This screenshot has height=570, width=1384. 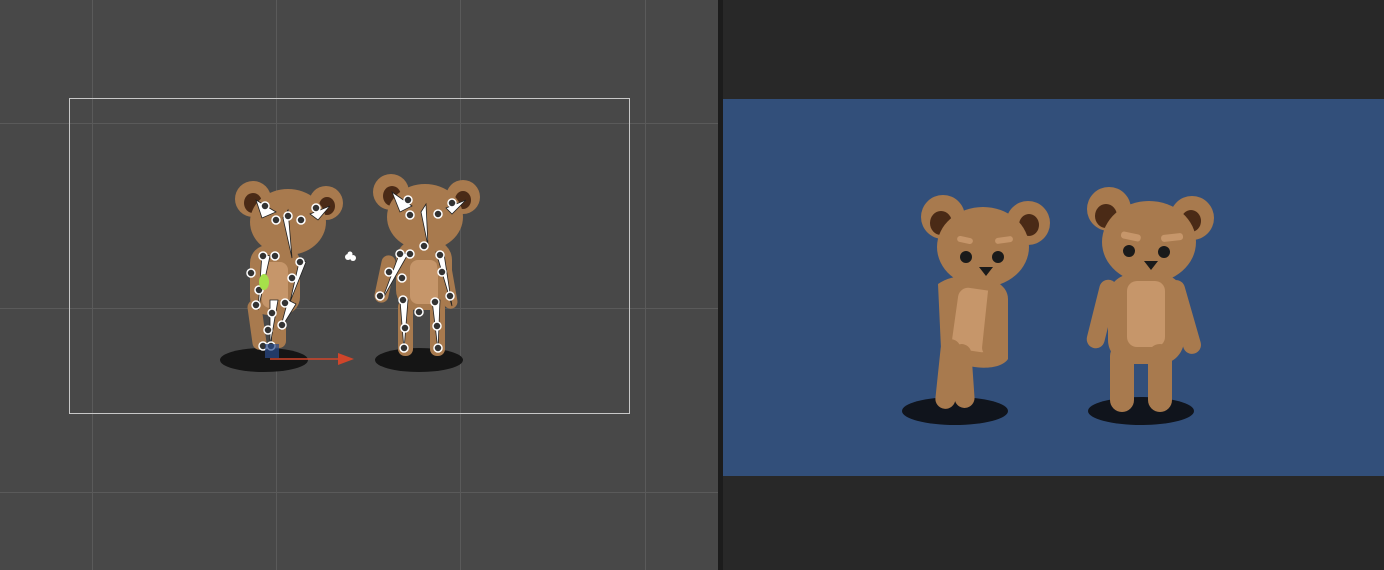 What do you see at coordinates (281, 276) in the screenshot?
I see `scene-bear-left` at bounding box center [281, 276].